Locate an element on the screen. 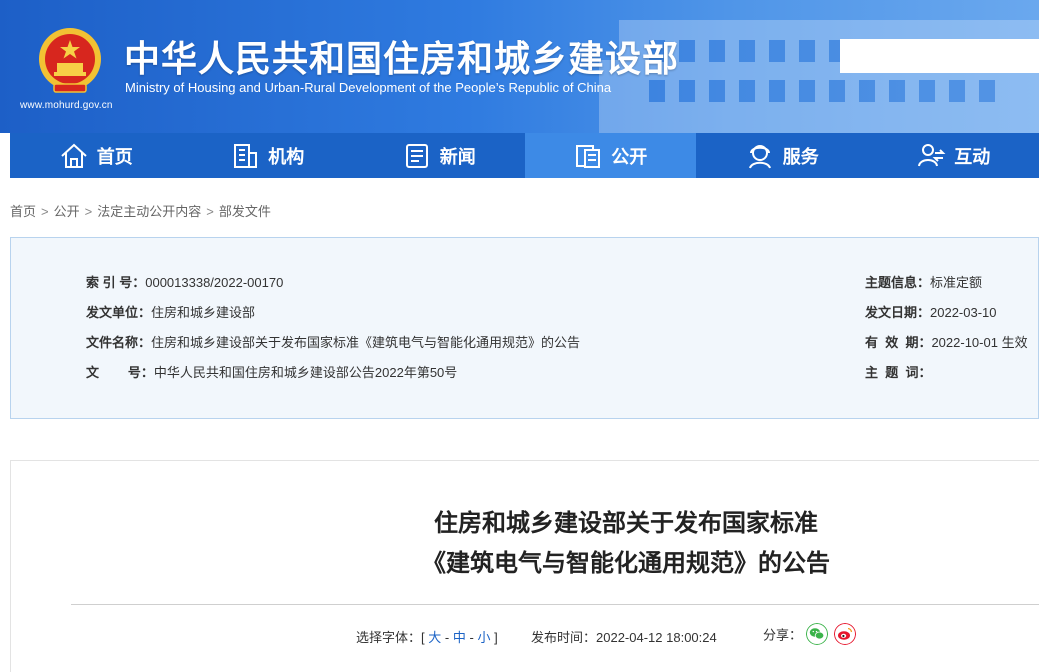 The image size is (1039, 672). nav-news: 新闻 is located at coordinates (439, 155).